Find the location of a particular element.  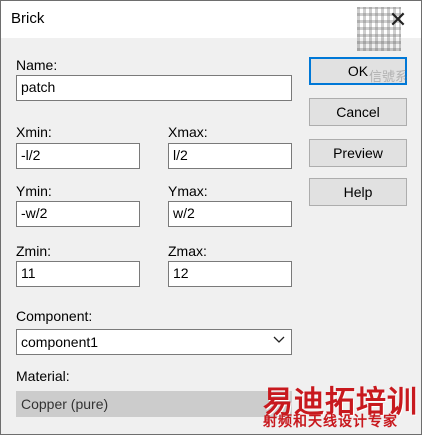

xmax-field: l/2 is located at coordinates (230, 156).